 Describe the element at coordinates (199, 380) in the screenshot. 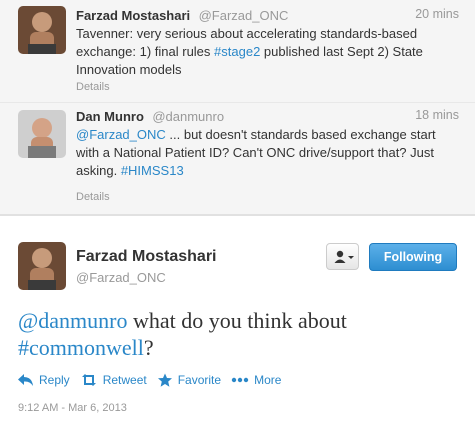

I see `favorite-label: Favorite` at that location.